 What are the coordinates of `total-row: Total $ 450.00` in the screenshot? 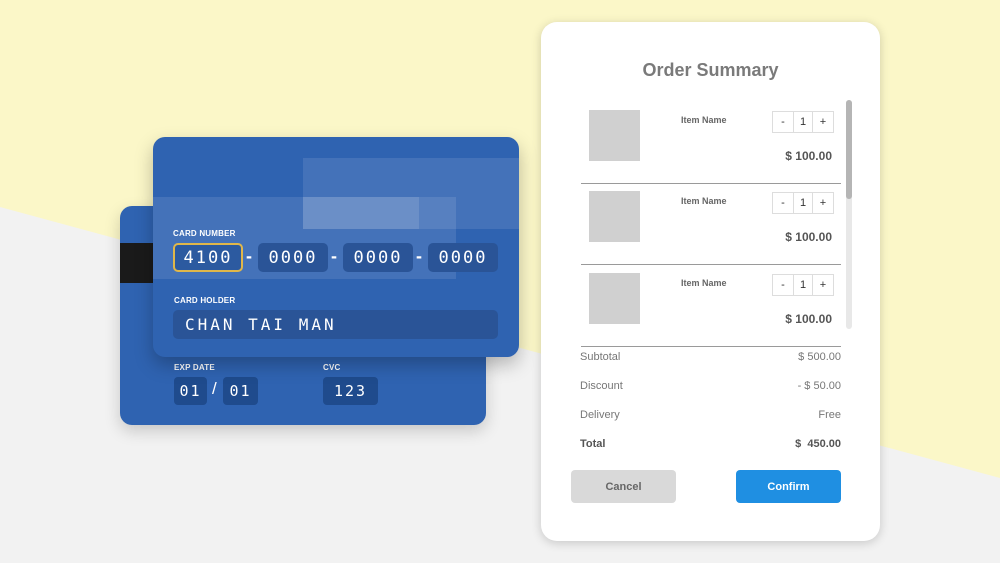 It's located at (710, 444).